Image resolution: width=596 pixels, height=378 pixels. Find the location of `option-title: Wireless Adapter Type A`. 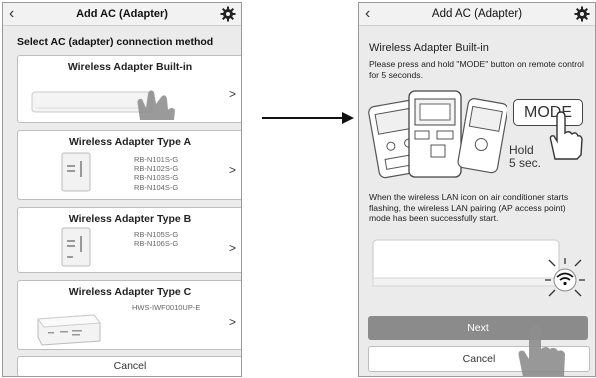

option-title: Wireless Adapter Type A is located at coordinates (130, 142).